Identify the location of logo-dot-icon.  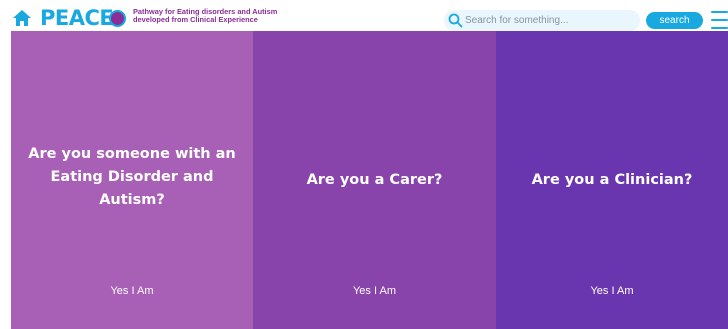
(117, 18).